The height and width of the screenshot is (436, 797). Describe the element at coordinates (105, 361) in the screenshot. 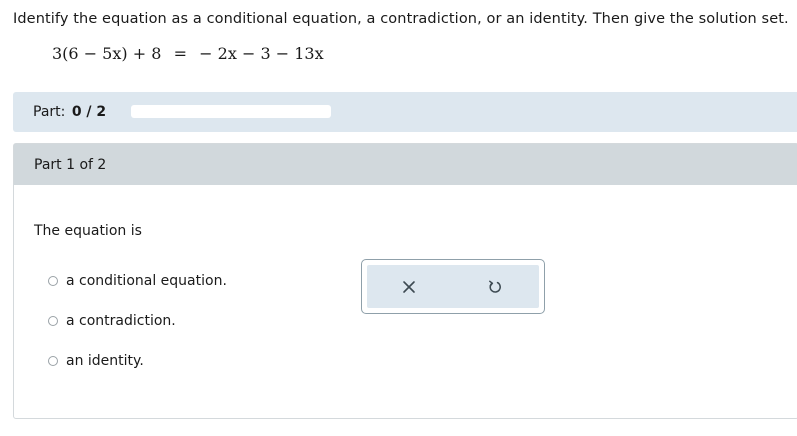

I see `option-label: an identity.` at that location.